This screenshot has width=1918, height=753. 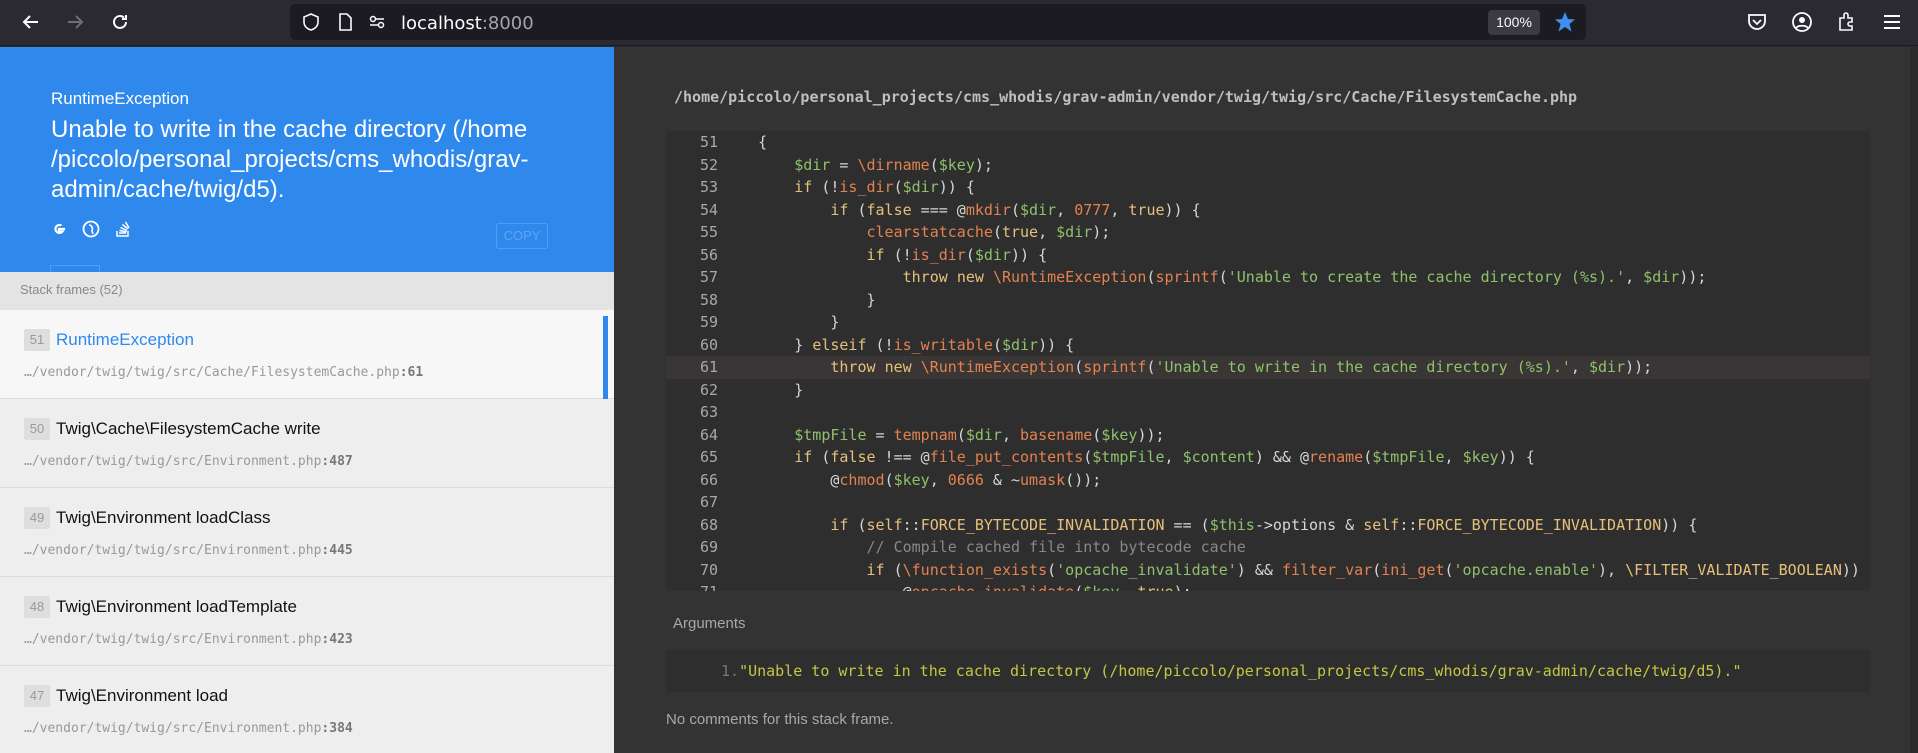 I want to click on line-number: 70, so click(x=708, y=569).